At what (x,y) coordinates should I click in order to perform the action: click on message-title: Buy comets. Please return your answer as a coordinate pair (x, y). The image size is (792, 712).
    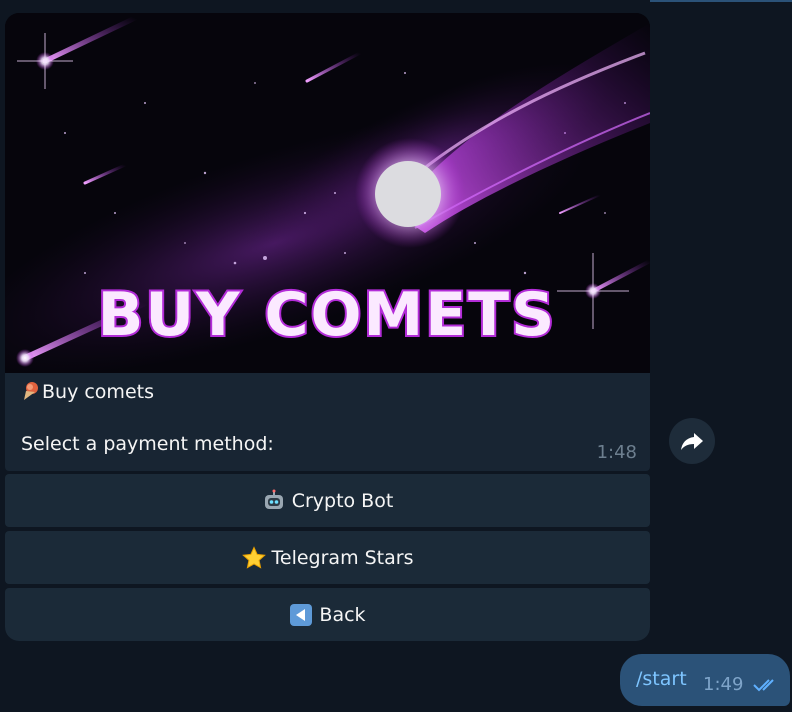
    Looking at the image, I should click on (87, 392).